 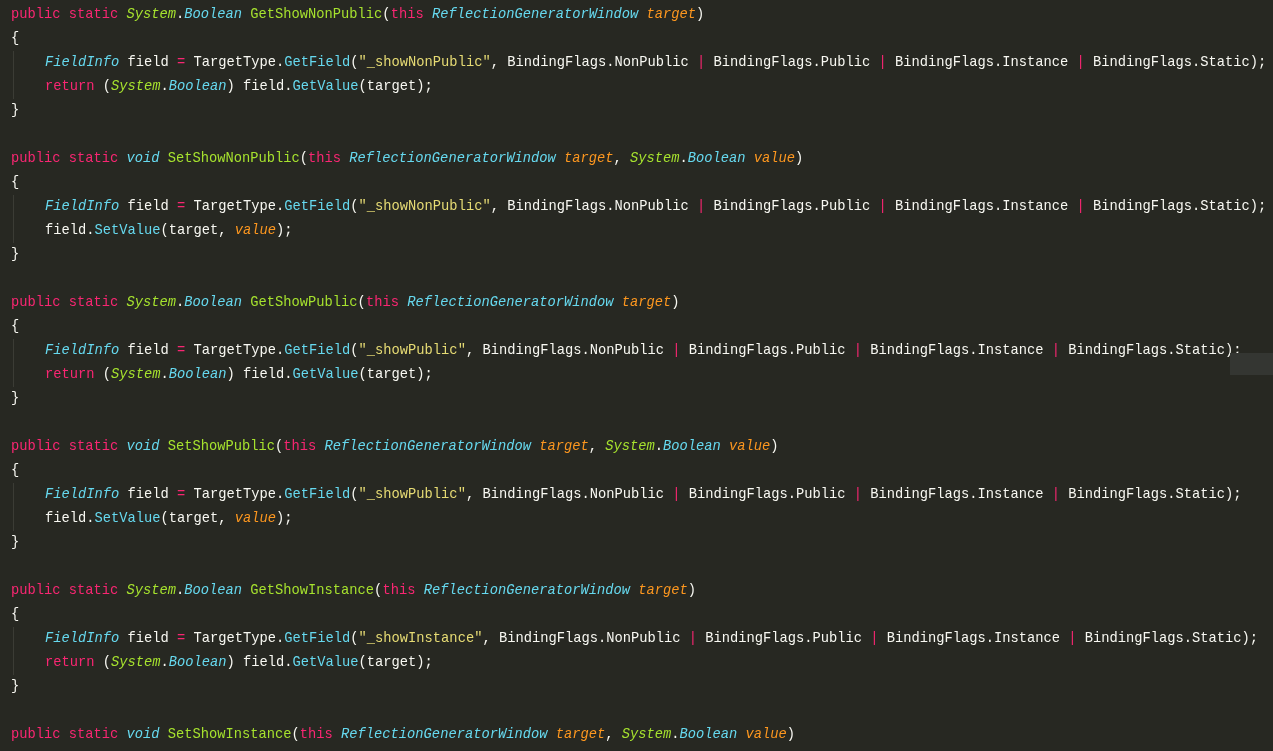 What do you see at coordinates (403, 734) in the screenshot?
I see `code-line: public static void SetShowInstance(this ReflectionGeneratorWindow target, System.Boolean value)` at bounding box center [403, 734].